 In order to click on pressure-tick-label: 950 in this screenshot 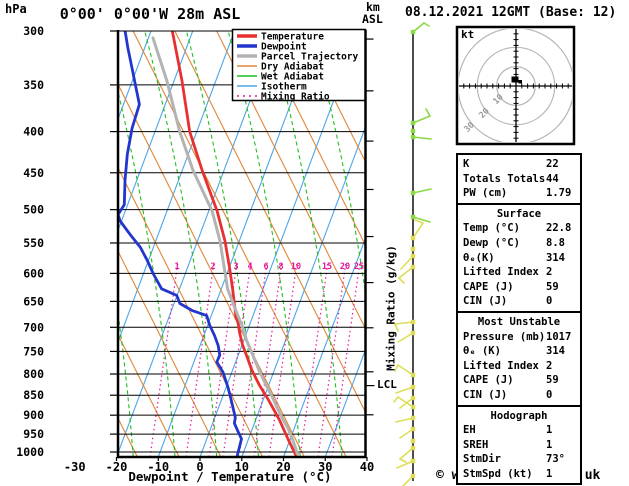, I will do `click(33, 434)`.